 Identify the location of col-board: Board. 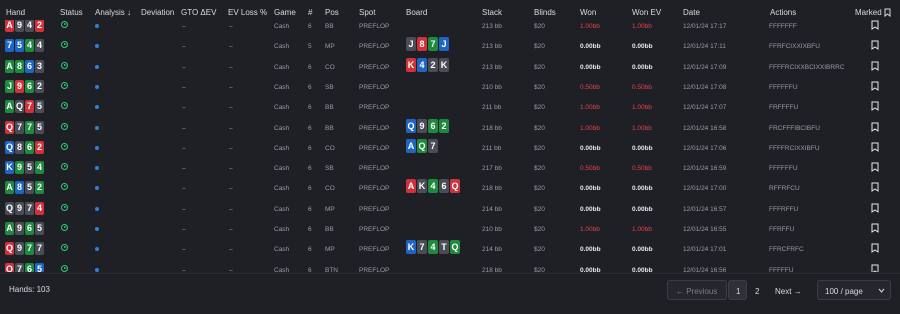
(416, 12).